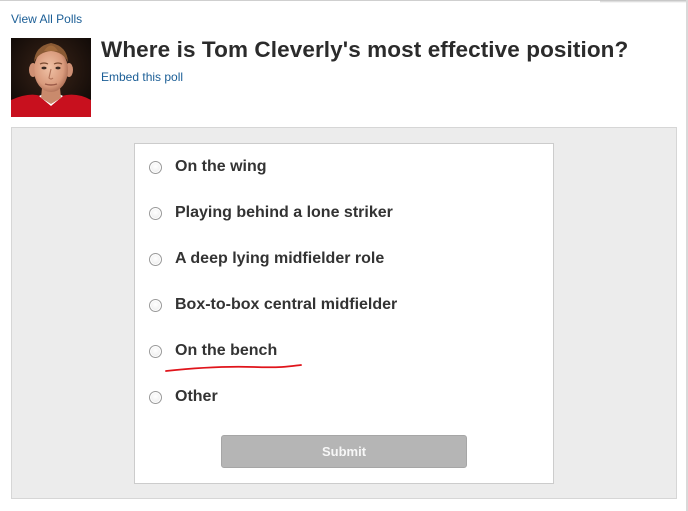 This screenshot has width=688, height=511. Describe the element at coordinates (196, 396) in the screenshot. I see `poll-option-label: Other` at that location.